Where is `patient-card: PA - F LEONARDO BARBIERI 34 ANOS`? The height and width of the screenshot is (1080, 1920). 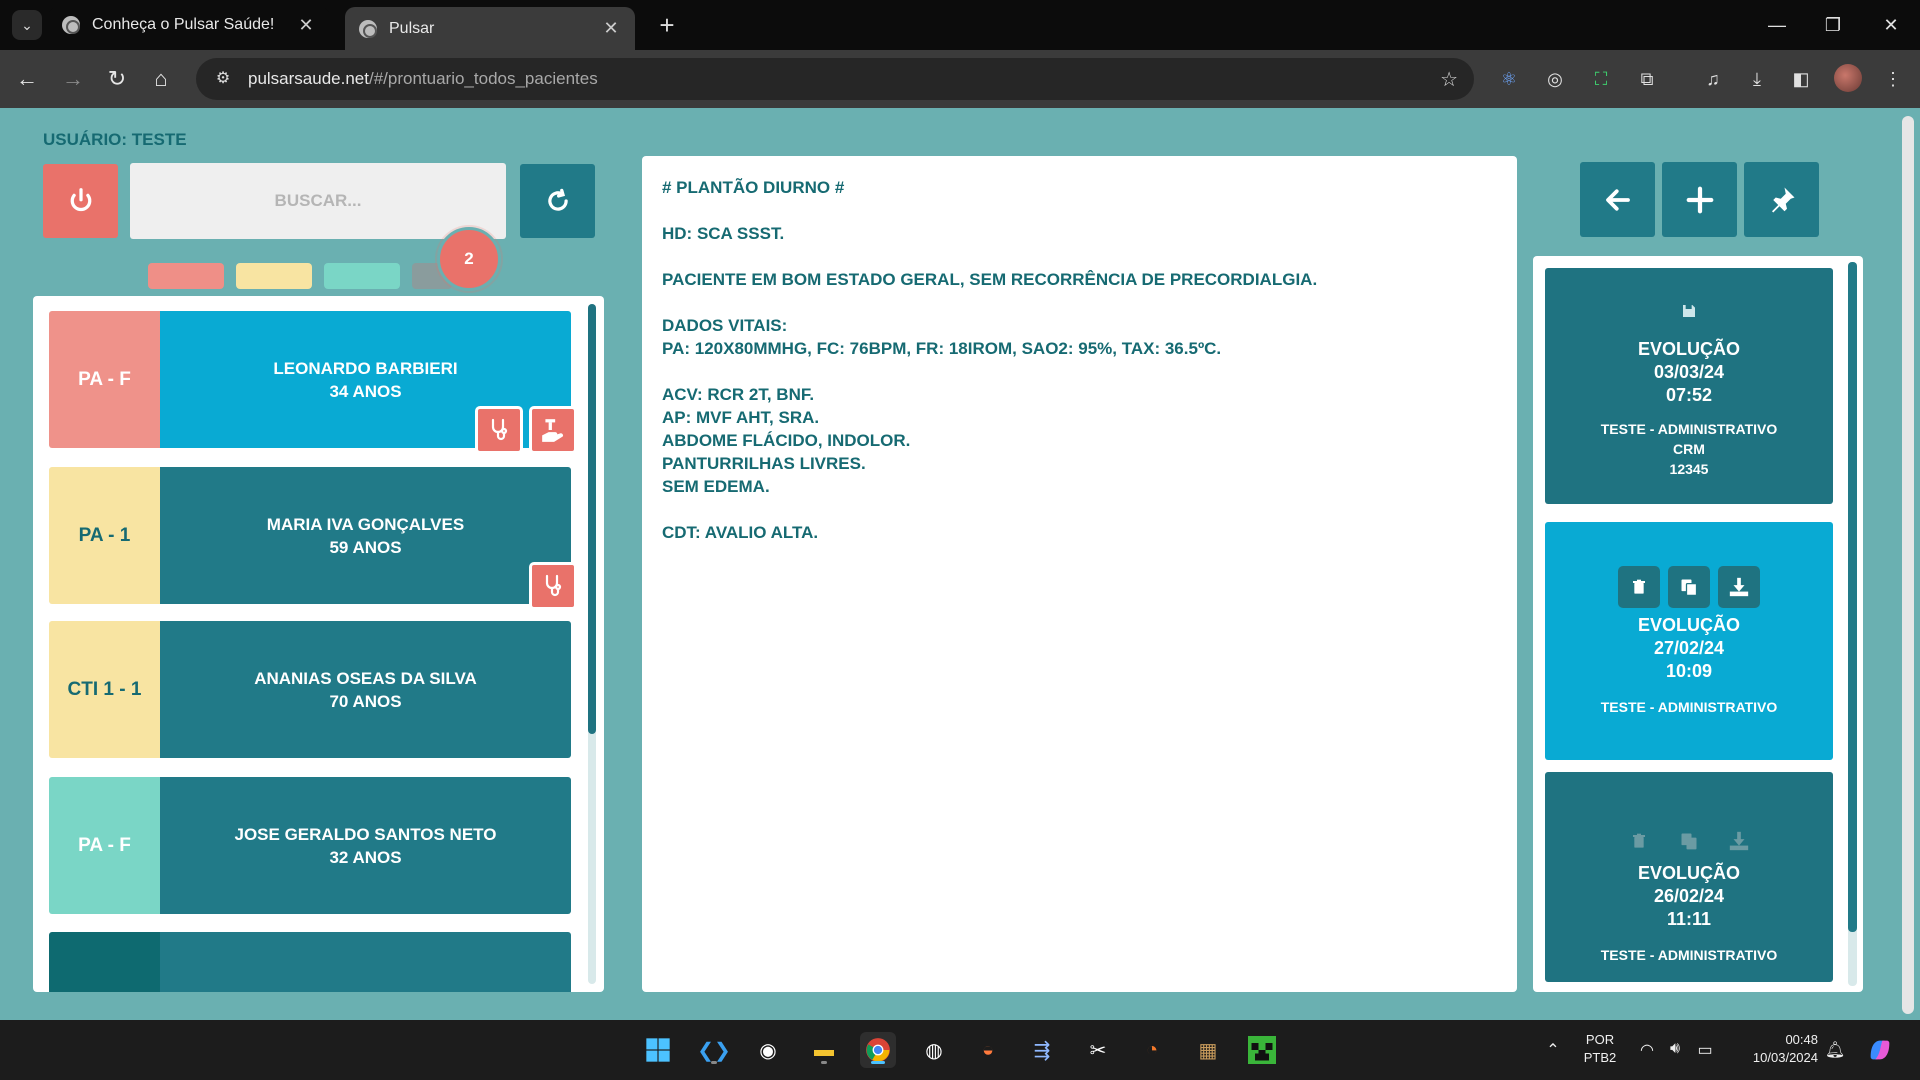 patient-card: PA - F LEONARDO BARBIERI 34 ANOS is located at coordinates (313, 382).